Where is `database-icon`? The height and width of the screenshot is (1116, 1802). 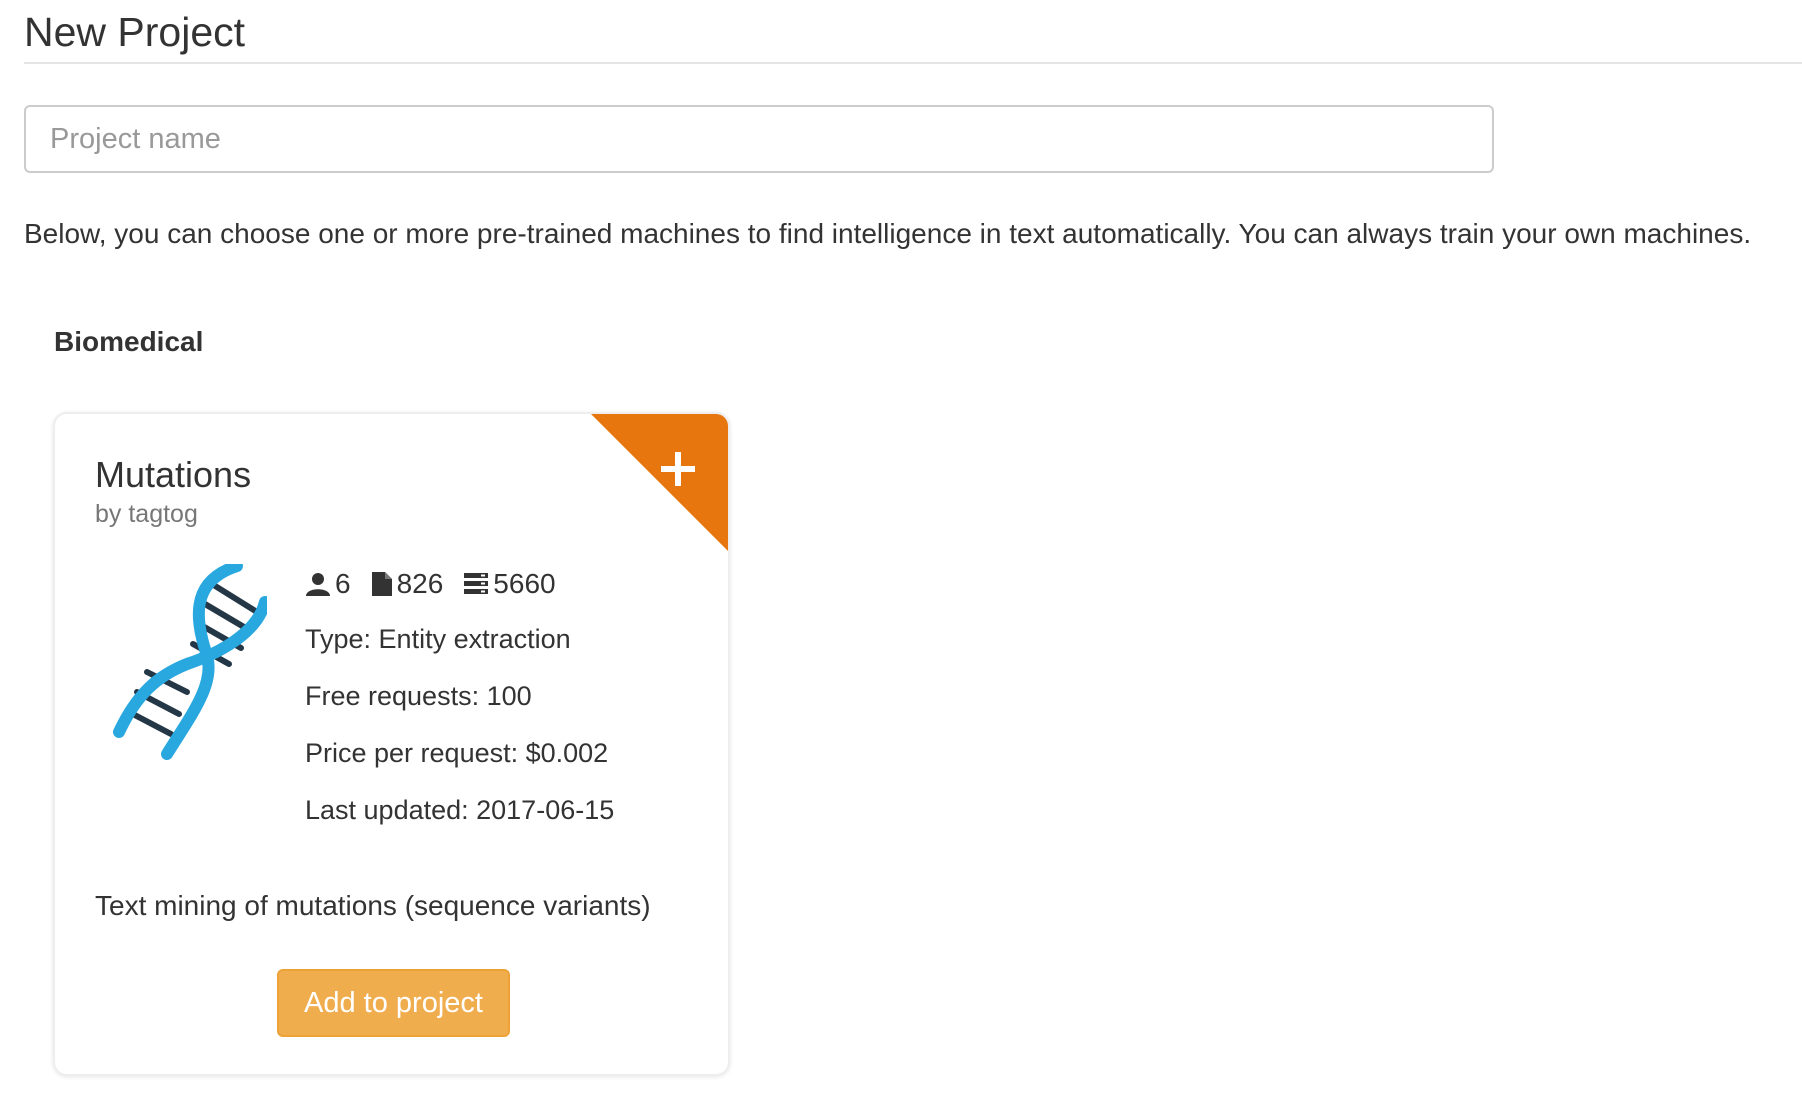
database-icon is located at coordinates (476, 583).